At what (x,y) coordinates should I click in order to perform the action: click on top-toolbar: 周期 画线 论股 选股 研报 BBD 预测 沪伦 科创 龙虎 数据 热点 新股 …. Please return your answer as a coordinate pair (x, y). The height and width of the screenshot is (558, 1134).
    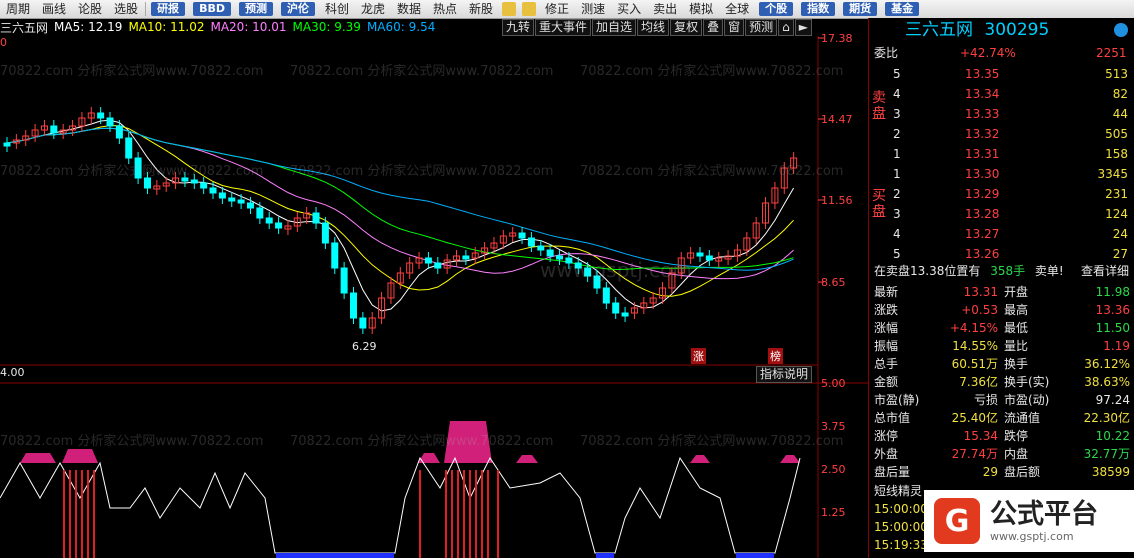
    Looking at the image, I should click on (567, 9).